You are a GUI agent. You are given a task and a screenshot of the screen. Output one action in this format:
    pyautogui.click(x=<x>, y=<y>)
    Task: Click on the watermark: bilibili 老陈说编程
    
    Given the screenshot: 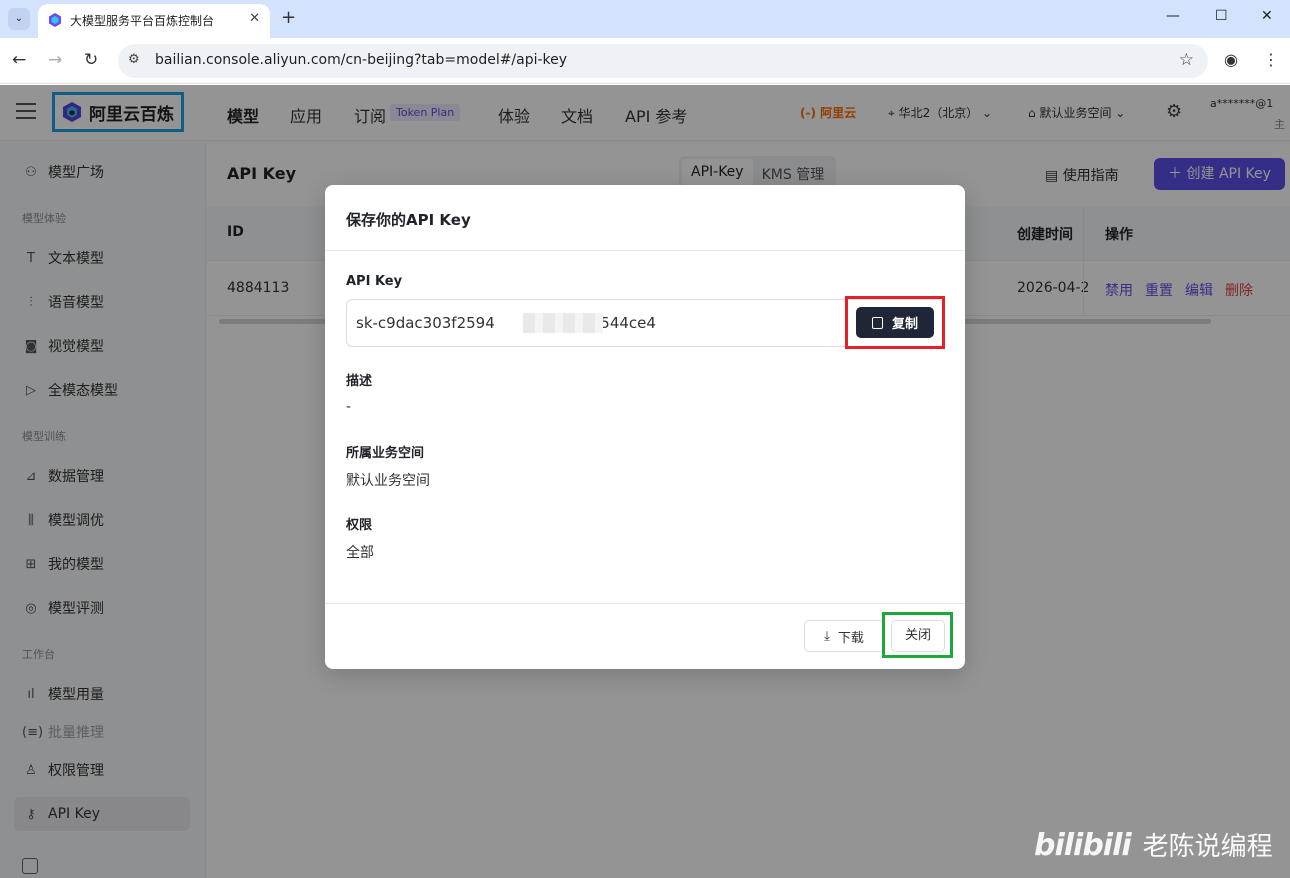 What is the action you would take?
    pyautogui.click(x=1153, y=844)
    